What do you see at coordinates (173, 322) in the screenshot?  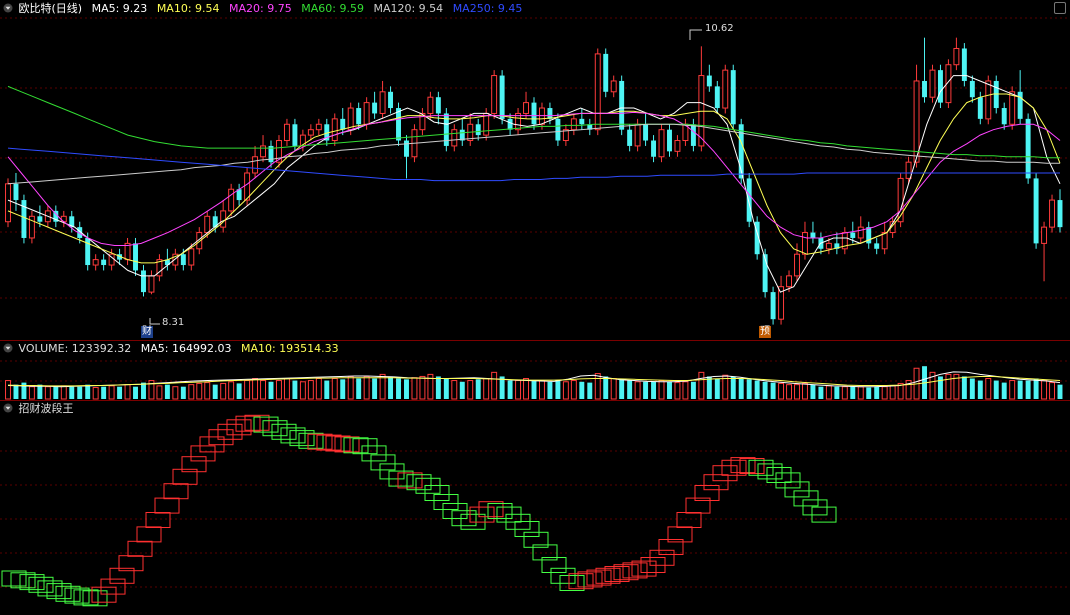 I see `low-price-label: 8.31` at bounding box center [173, 322].